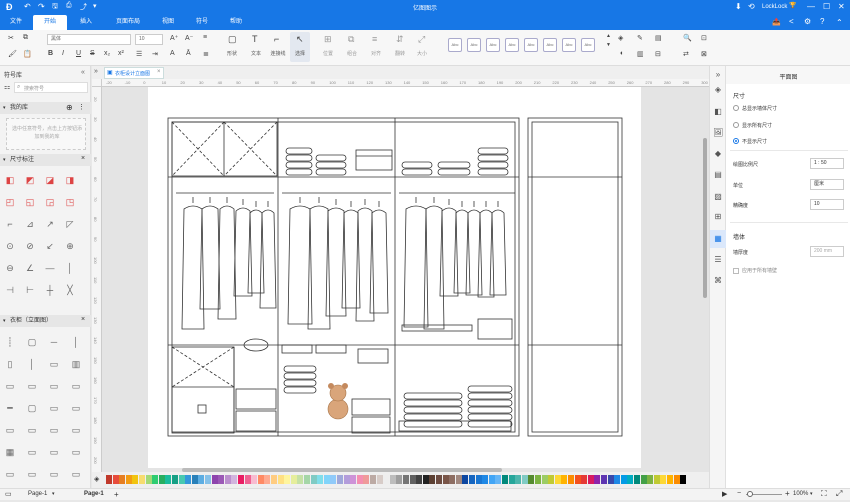  I want to click on page-layout-icon: ▭, so click(8, 494).